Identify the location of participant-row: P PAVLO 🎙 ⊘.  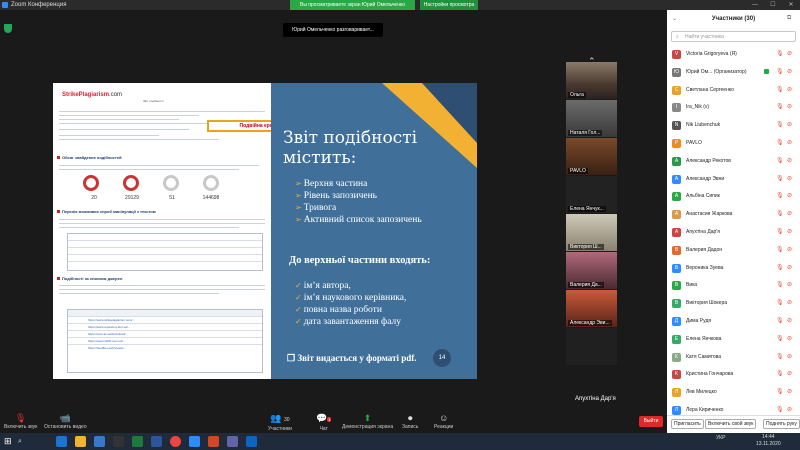
(733, 143).